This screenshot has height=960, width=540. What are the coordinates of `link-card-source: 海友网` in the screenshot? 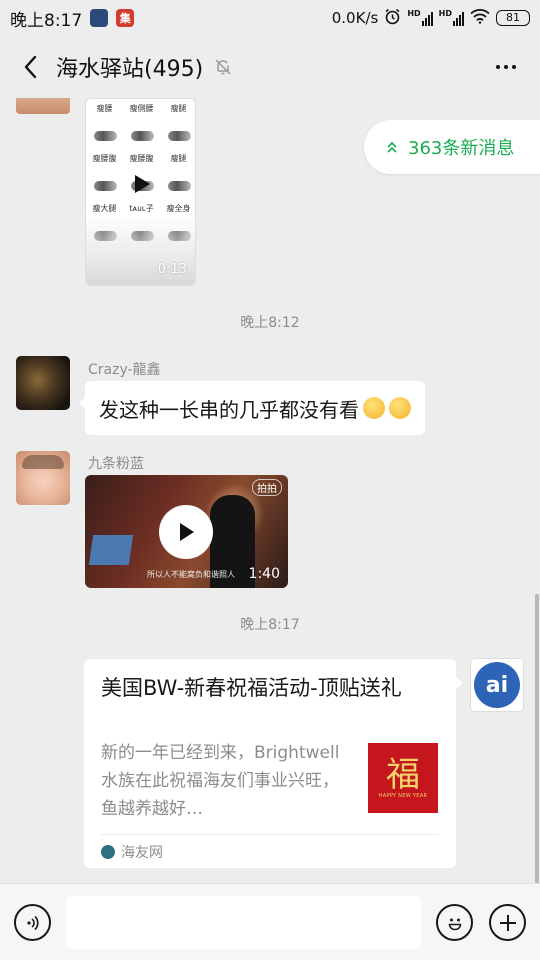 It's located at (132, 852).